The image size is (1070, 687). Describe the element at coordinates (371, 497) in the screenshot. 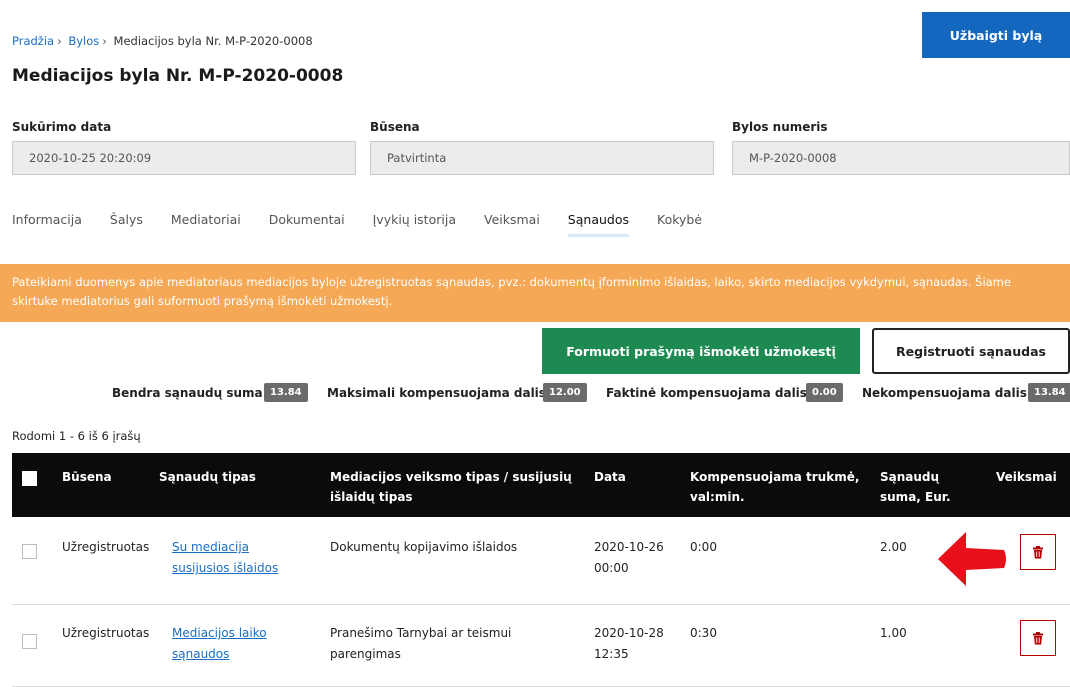

I see `column-header-action-type-line2: išlaidų tipas` at that location.